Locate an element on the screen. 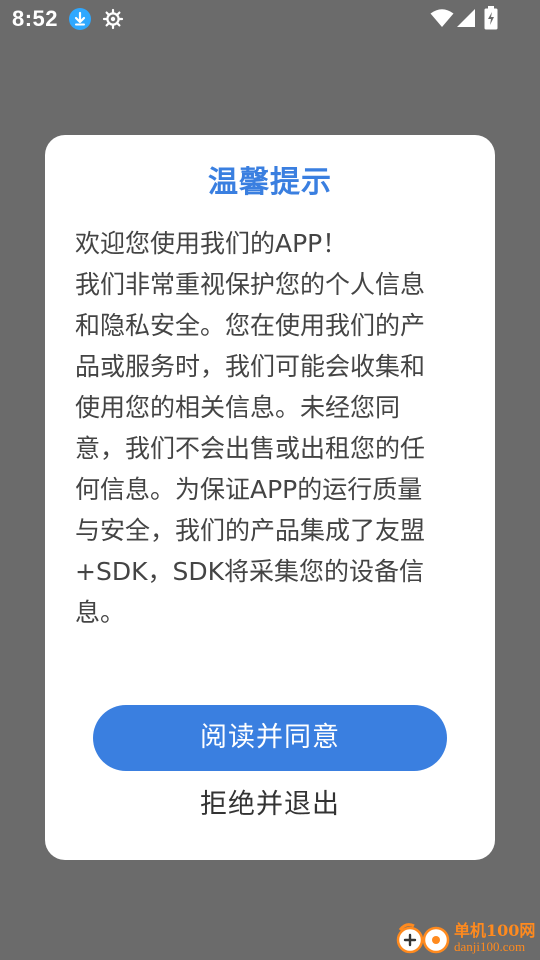 The height and width of the screenshot is (960, 540). dialog-body-line: 息。 is located at coordinates (100, 612).